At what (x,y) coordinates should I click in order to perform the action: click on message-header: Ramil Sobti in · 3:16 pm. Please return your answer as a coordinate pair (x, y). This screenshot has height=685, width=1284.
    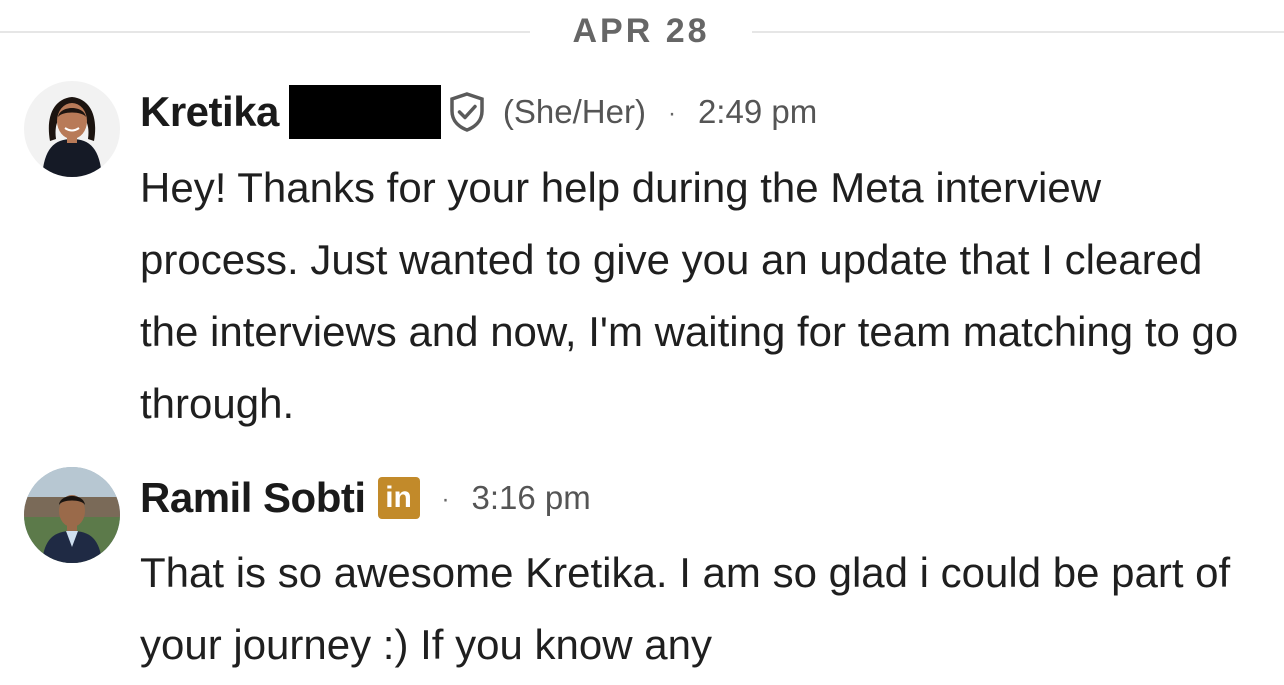
    Looking at the image, I should click on (365, 498).